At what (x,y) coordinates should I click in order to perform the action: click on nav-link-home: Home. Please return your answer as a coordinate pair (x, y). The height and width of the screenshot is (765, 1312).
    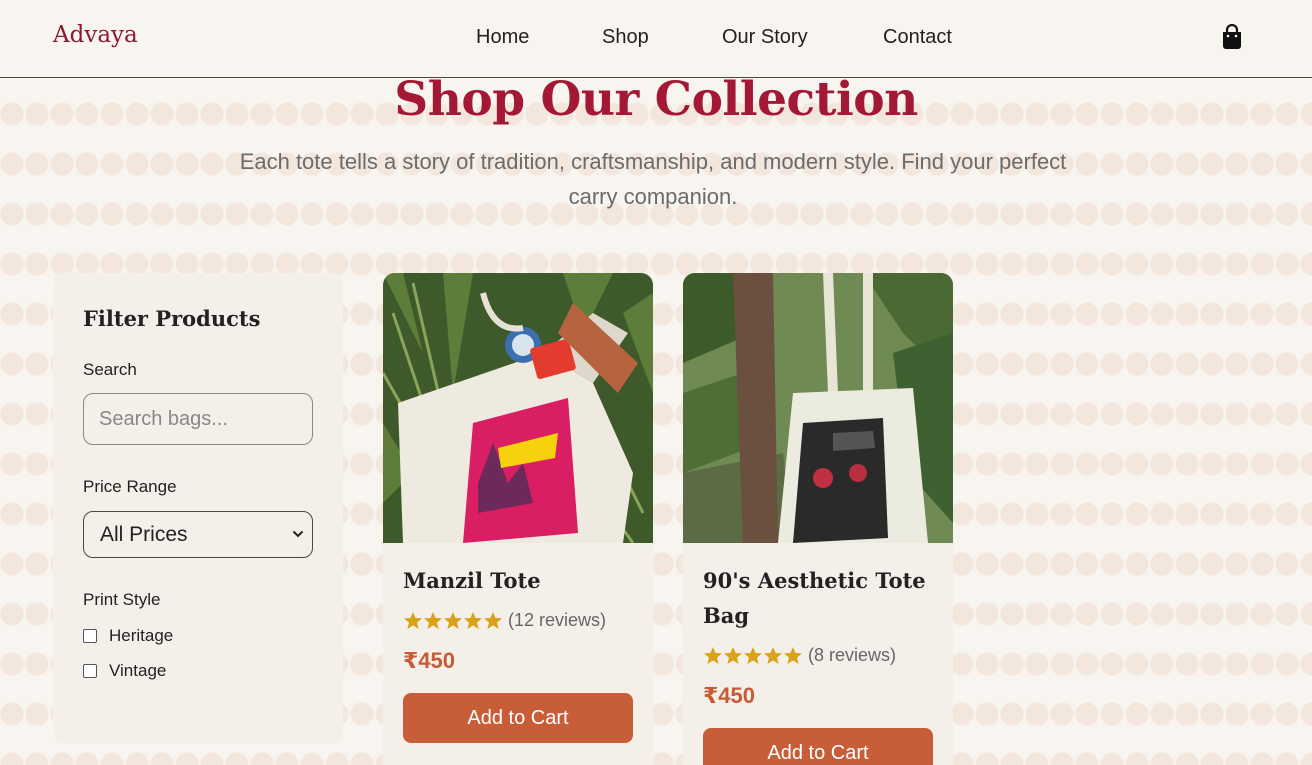
    Looking at the image, I should click on (502, 37).